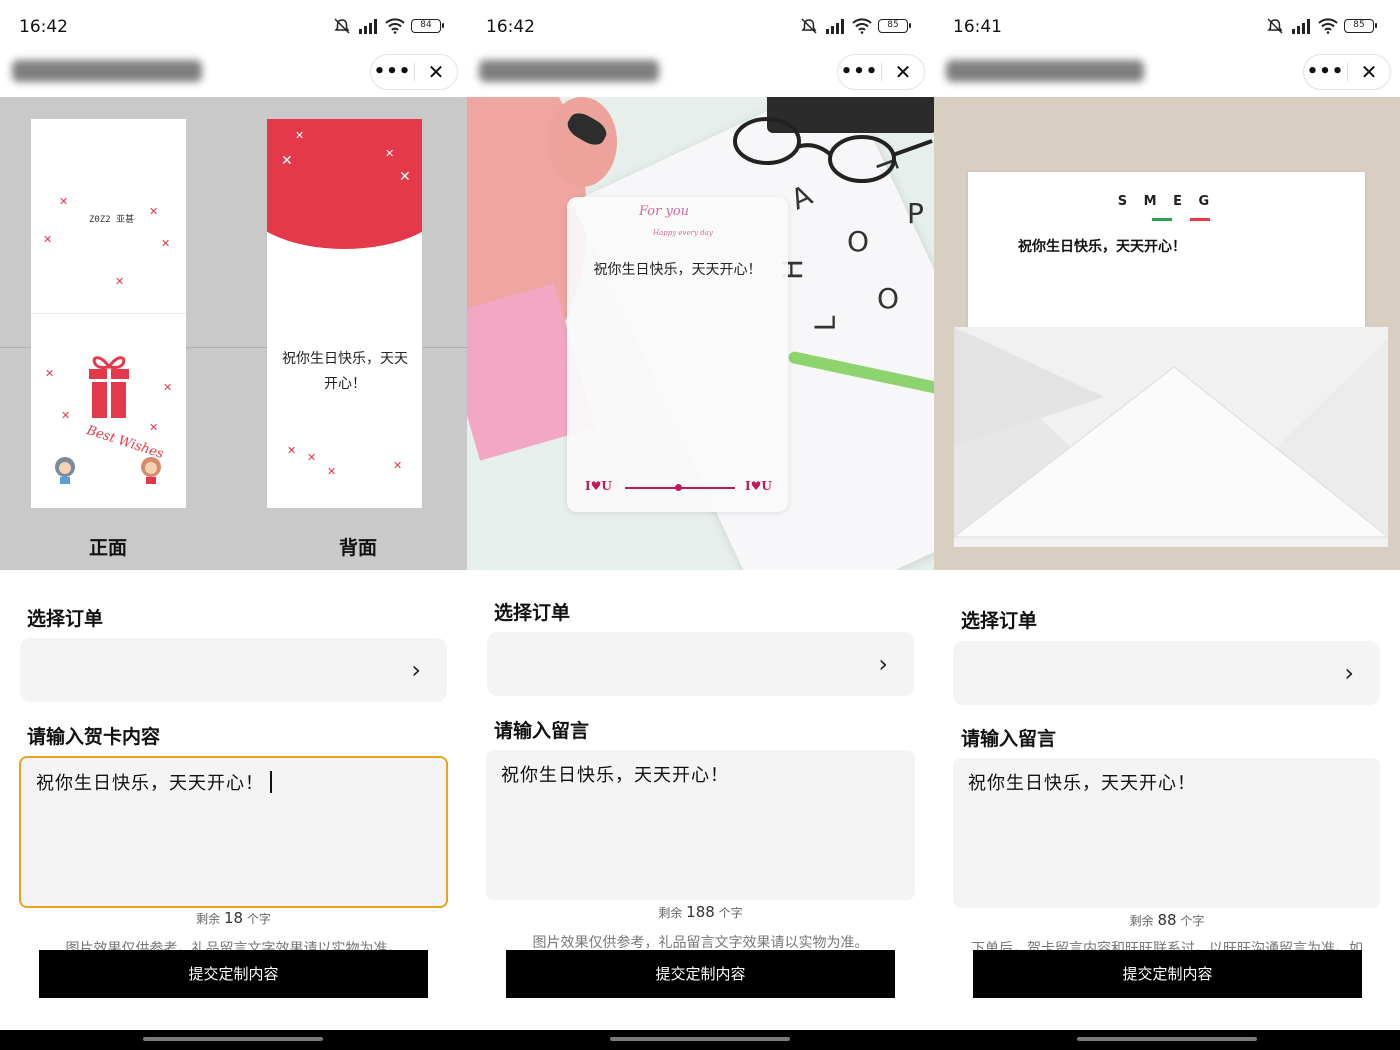 This screenshot has height=1050, width=1400. Describe the element at coordinates (700, 912) in the screenshot. I see `remaining-count: 剩余 188 个字` at that location.